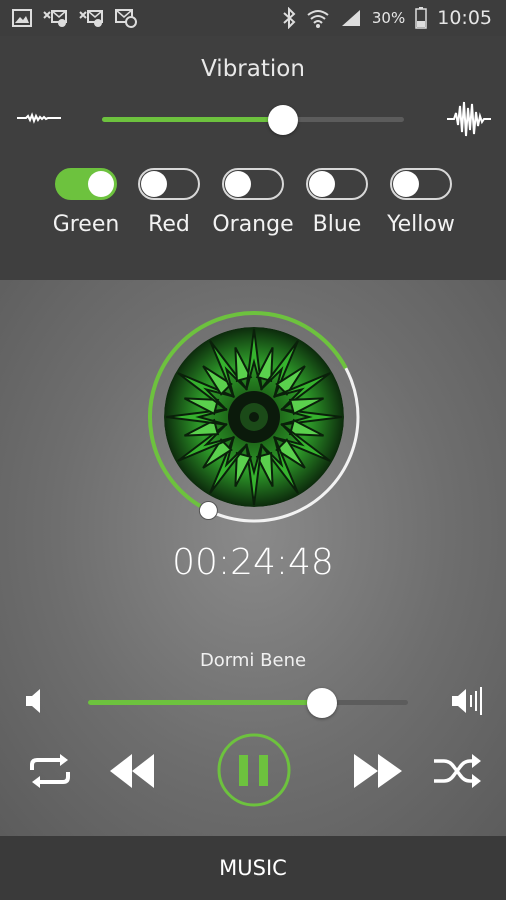 The image size is (506, 900). I want to click on fast-forward-button, so click(378, 771).